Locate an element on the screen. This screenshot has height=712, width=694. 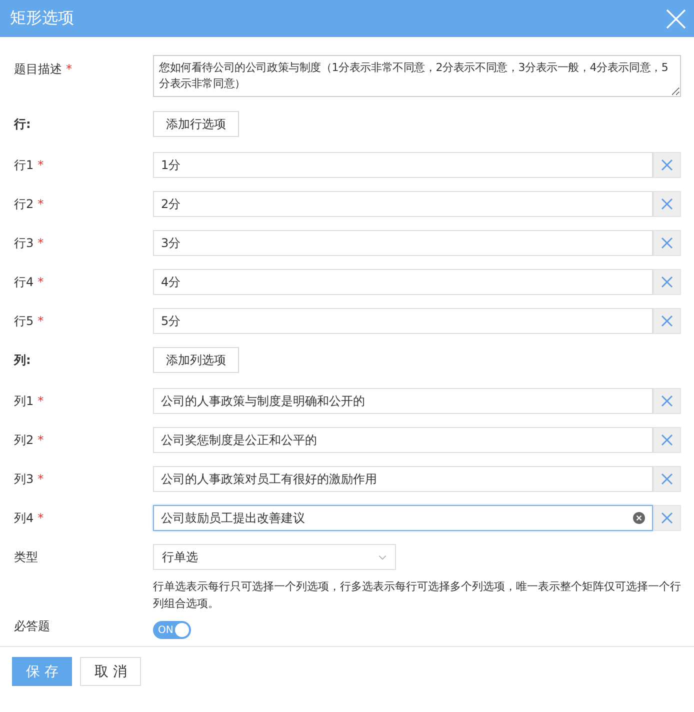
option-input: 2分 is located at coordinates (403, 204).